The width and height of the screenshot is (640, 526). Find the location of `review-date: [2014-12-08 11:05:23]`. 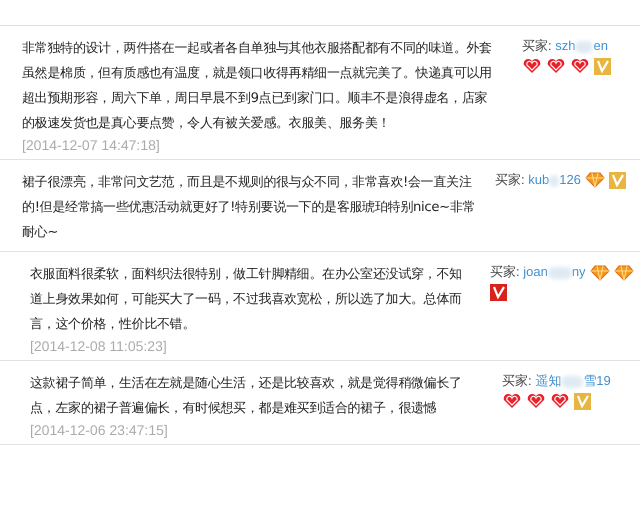

review-date: [2014-12-08 11:05:23] is located at coordinates (99, 346).